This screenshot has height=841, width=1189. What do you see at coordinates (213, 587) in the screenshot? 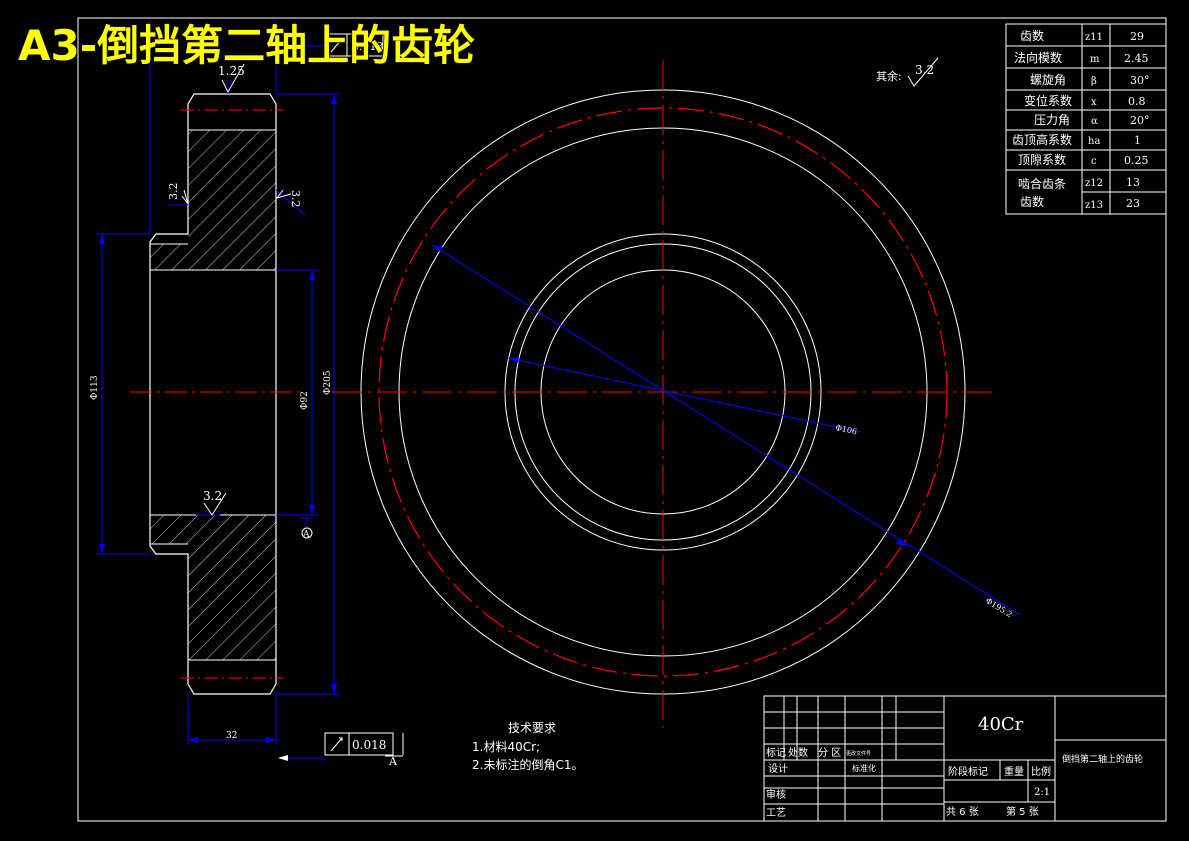
I see `hatch-lower` at bounding box center [213, 587].